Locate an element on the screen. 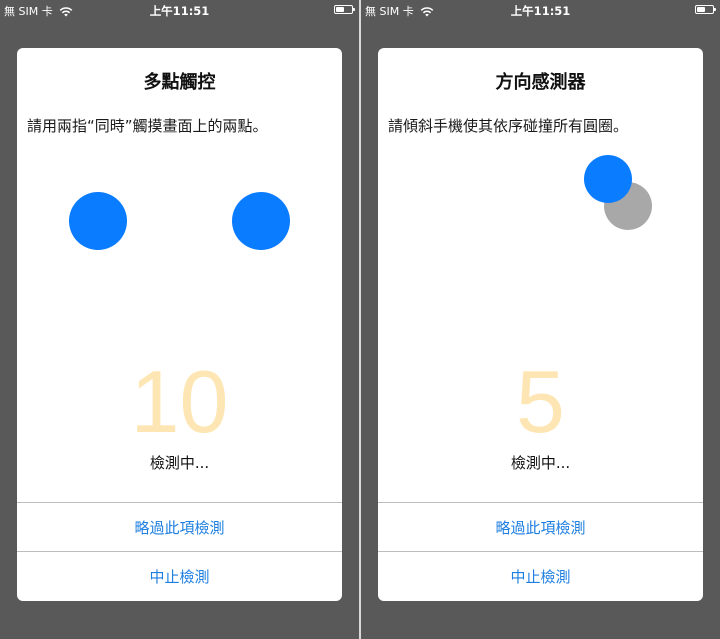 This screenshot has height=639, width=720. touch-target-left is located at coordinates (98, 221).